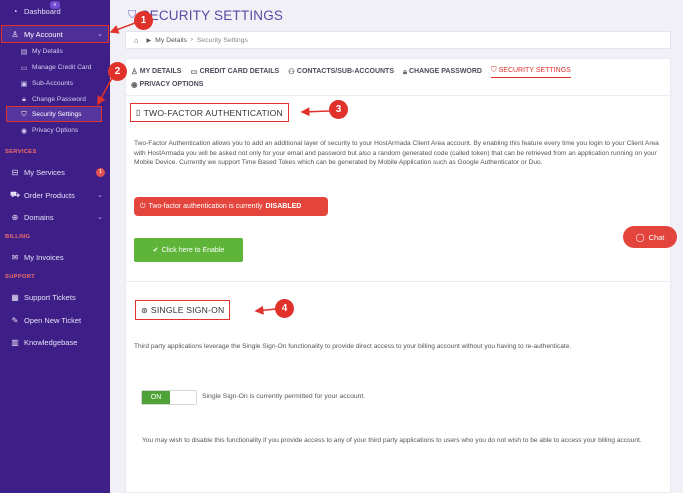 Image resolution: width=683 pixels, height=493 pixels. What do you see at coordinates (187, 310) in the screenshot?
I see `sso-header-text: SINGLE SIGN-ON` at bounding box center [187, 310].